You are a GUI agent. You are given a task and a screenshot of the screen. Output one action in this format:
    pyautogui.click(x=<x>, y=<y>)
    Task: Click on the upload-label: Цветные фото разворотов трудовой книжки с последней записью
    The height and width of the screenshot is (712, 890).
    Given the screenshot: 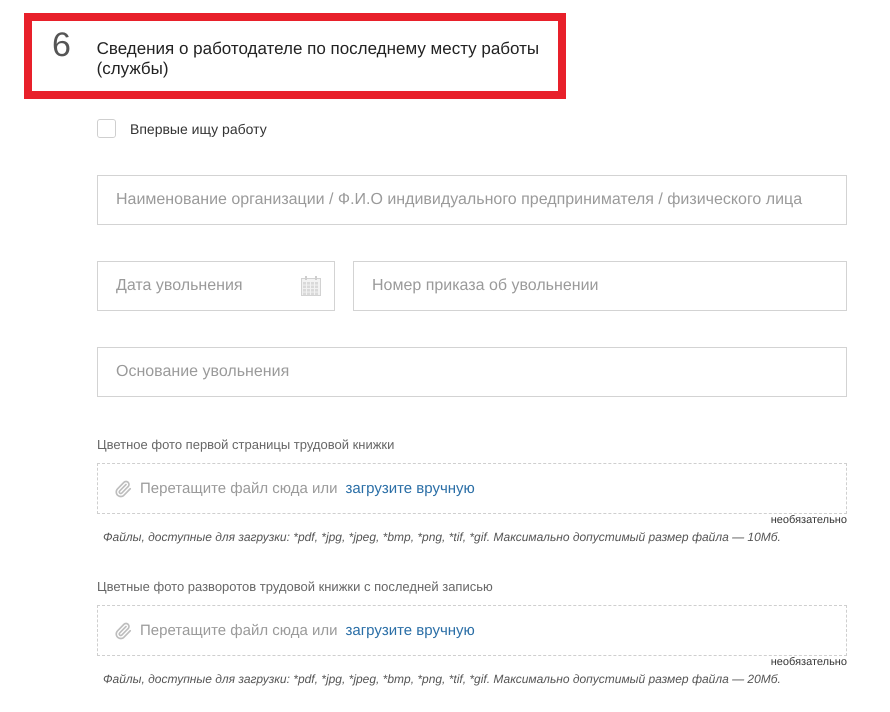 What is the action you would take?
    pyautogui.click(x=295, y=587)
    